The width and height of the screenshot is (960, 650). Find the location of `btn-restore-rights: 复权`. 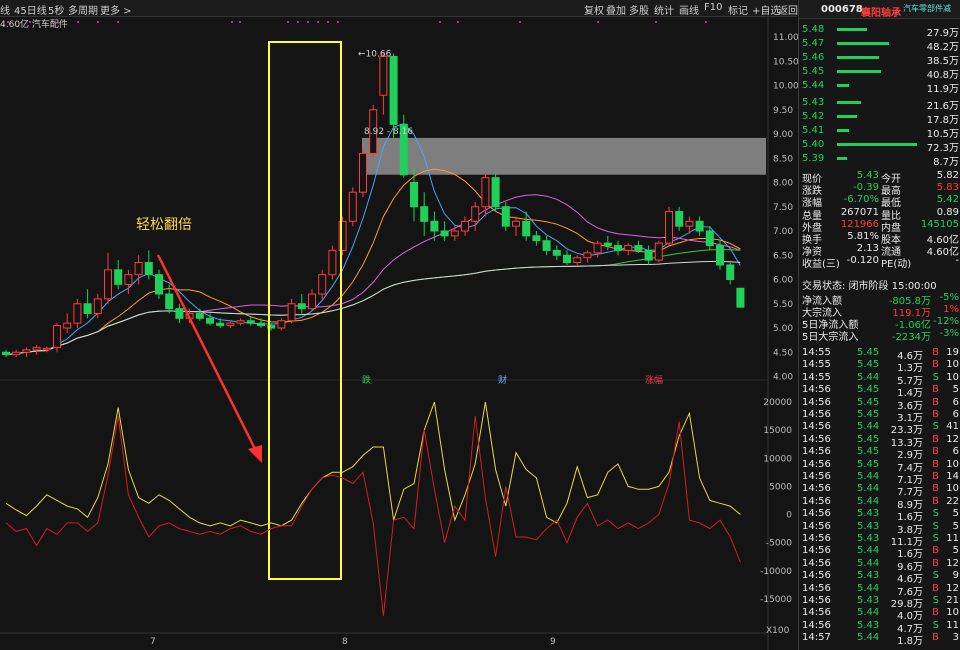

btn-restore-rights: 复权 is located at coordinates (594, 9).